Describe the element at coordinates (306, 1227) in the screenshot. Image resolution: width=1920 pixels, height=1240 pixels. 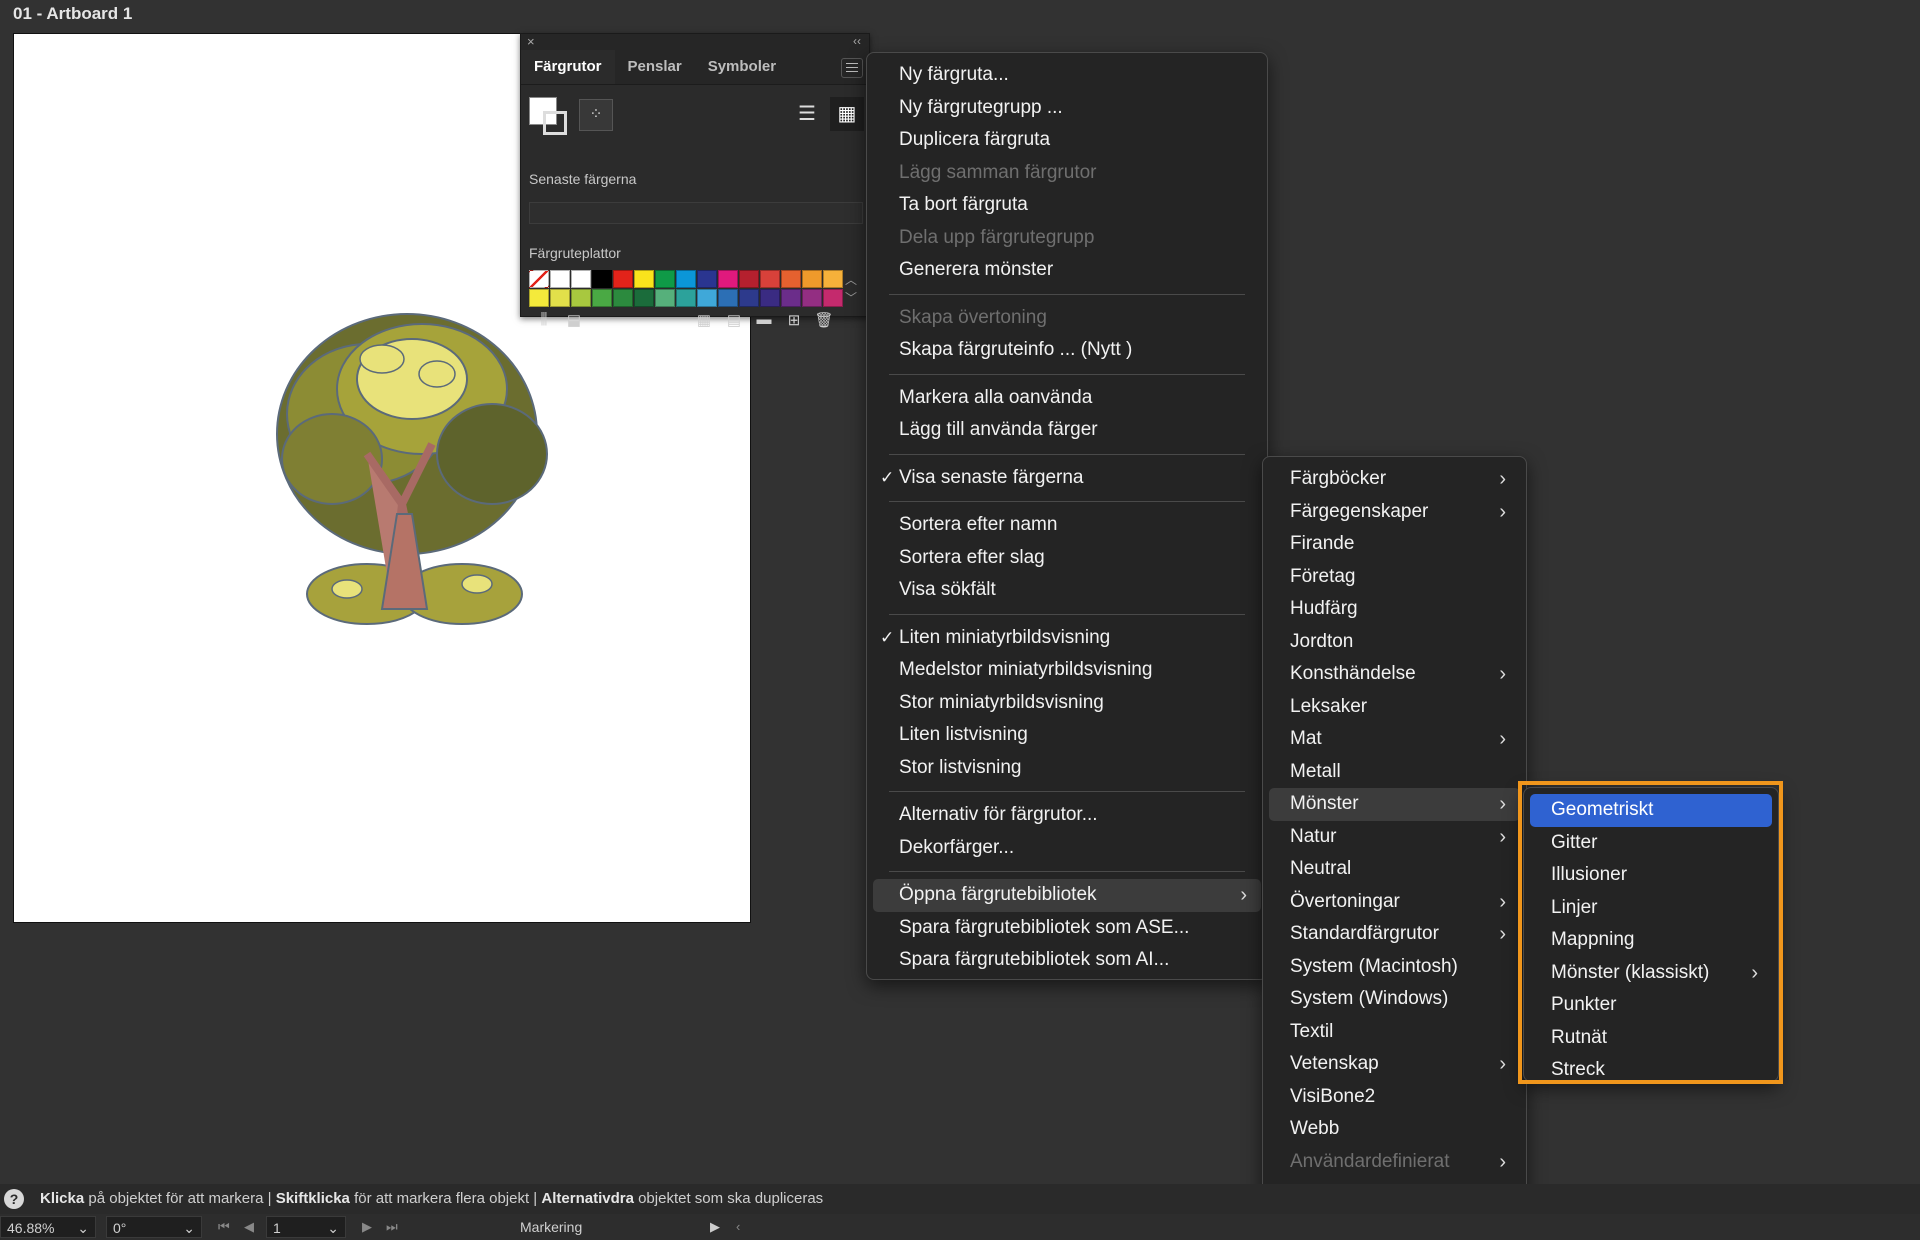
I see `artboard-number-field: 1 ⌄` at that location.